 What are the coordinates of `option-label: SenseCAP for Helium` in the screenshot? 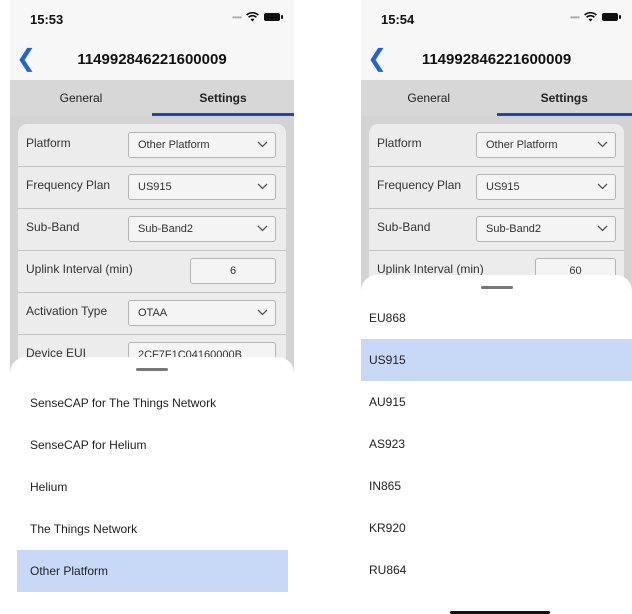 It's located at (88, 445).